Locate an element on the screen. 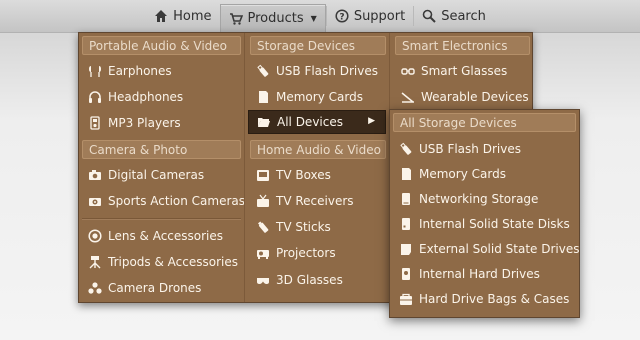  menu-item-camera-drones: Camera Drones is located at coordinates (144, 288).